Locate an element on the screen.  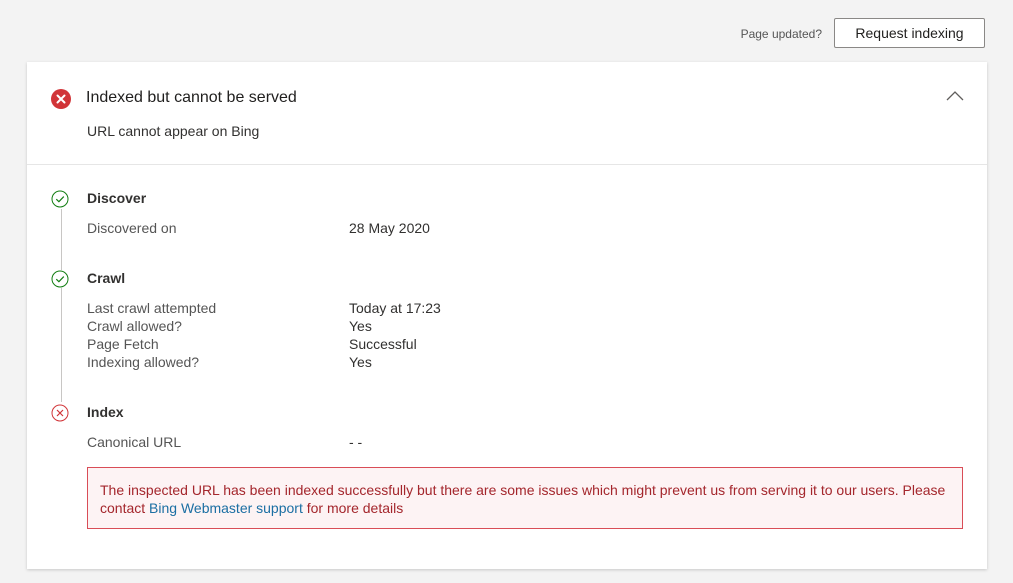
step-title-index: Index is located at coordinates (105, 412).